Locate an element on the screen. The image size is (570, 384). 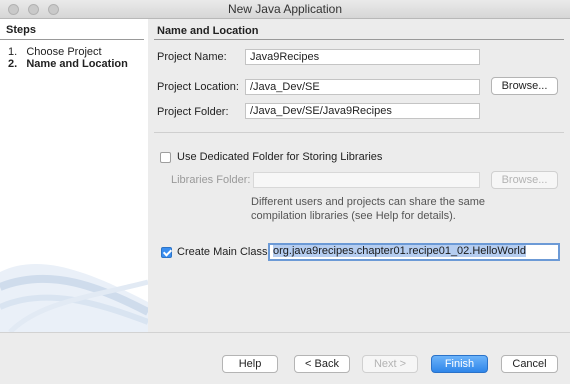
finish-button: Finish is located at coordinates (459, 364).